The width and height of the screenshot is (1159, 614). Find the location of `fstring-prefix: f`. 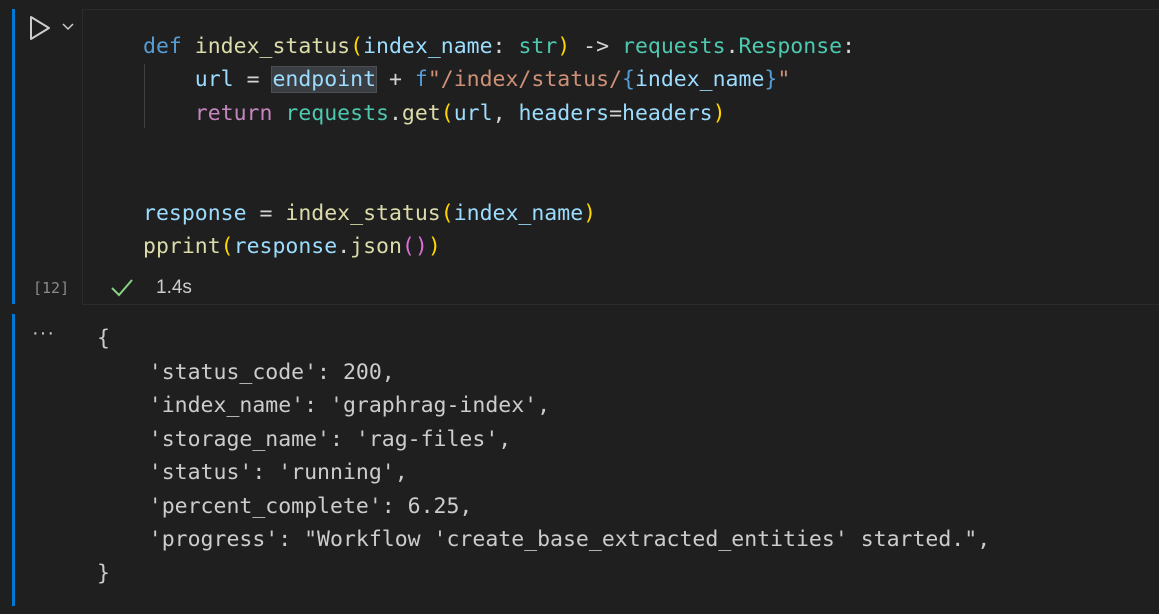

fstring-prefix: f is located at coordinates (421, 80).